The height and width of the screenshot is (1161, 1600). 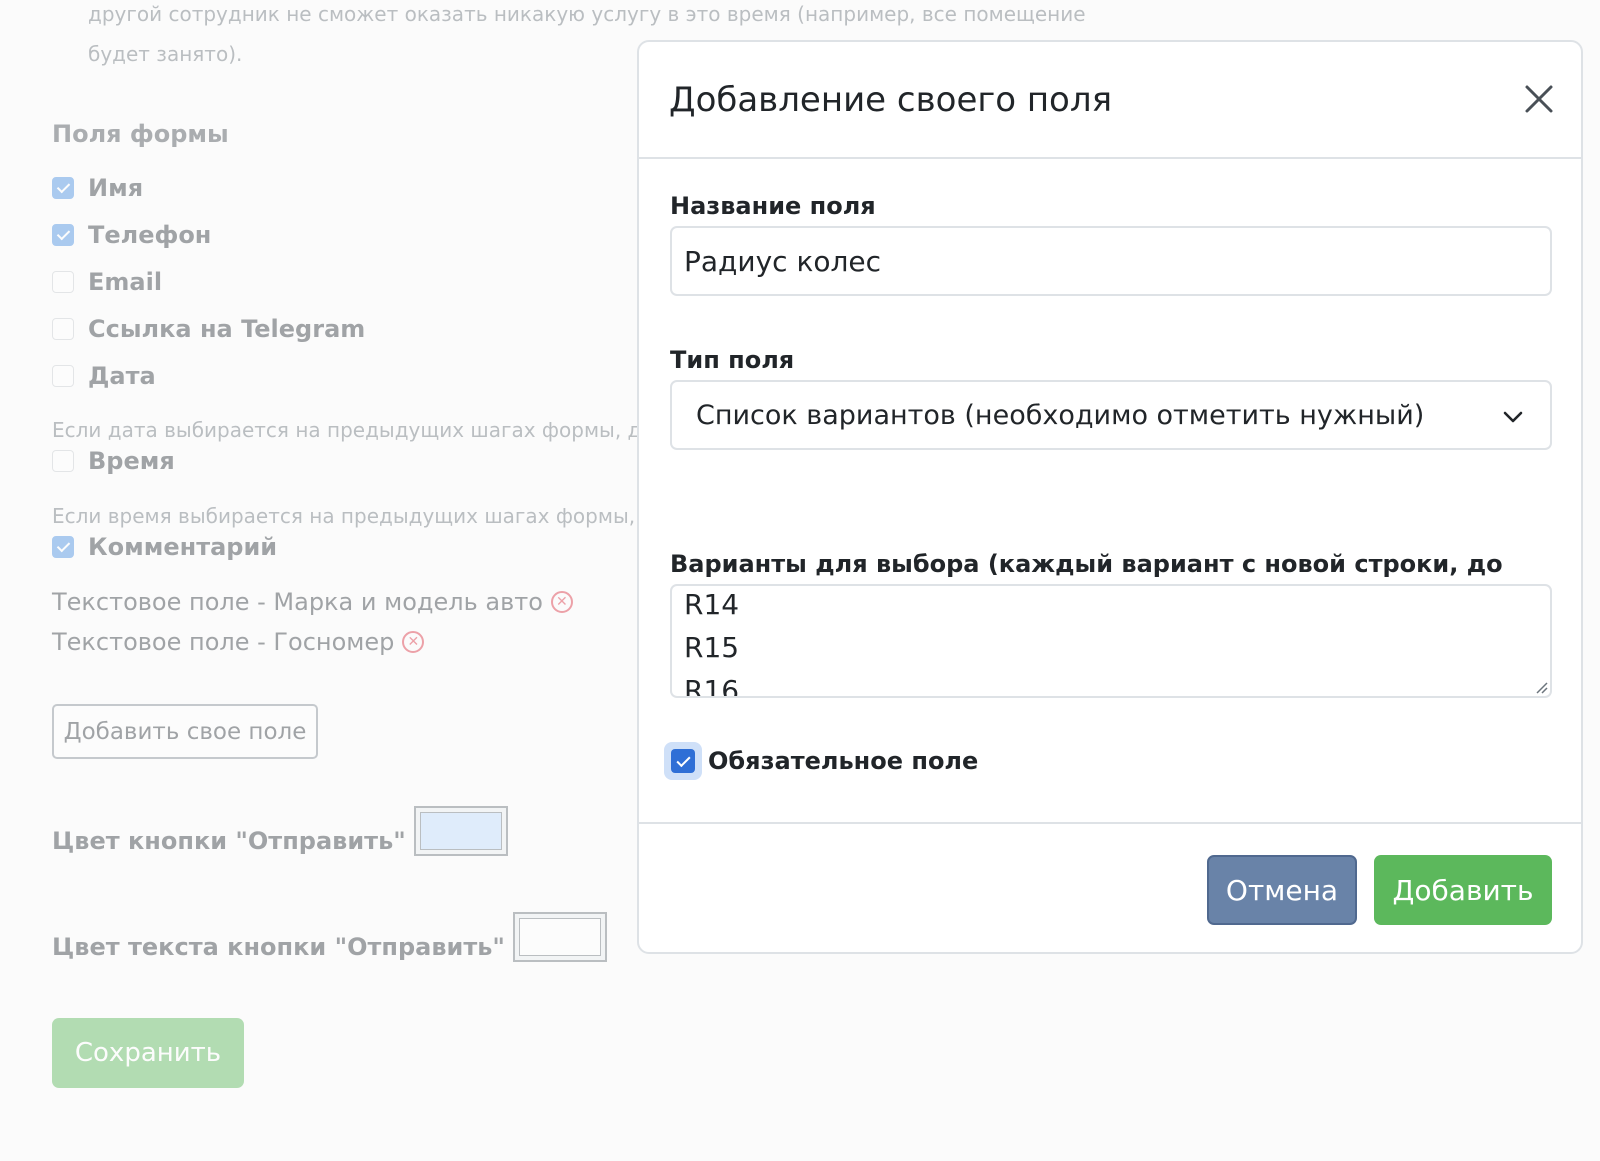 I want to click on add-button: Добавить, so click(x=1463, y=890).